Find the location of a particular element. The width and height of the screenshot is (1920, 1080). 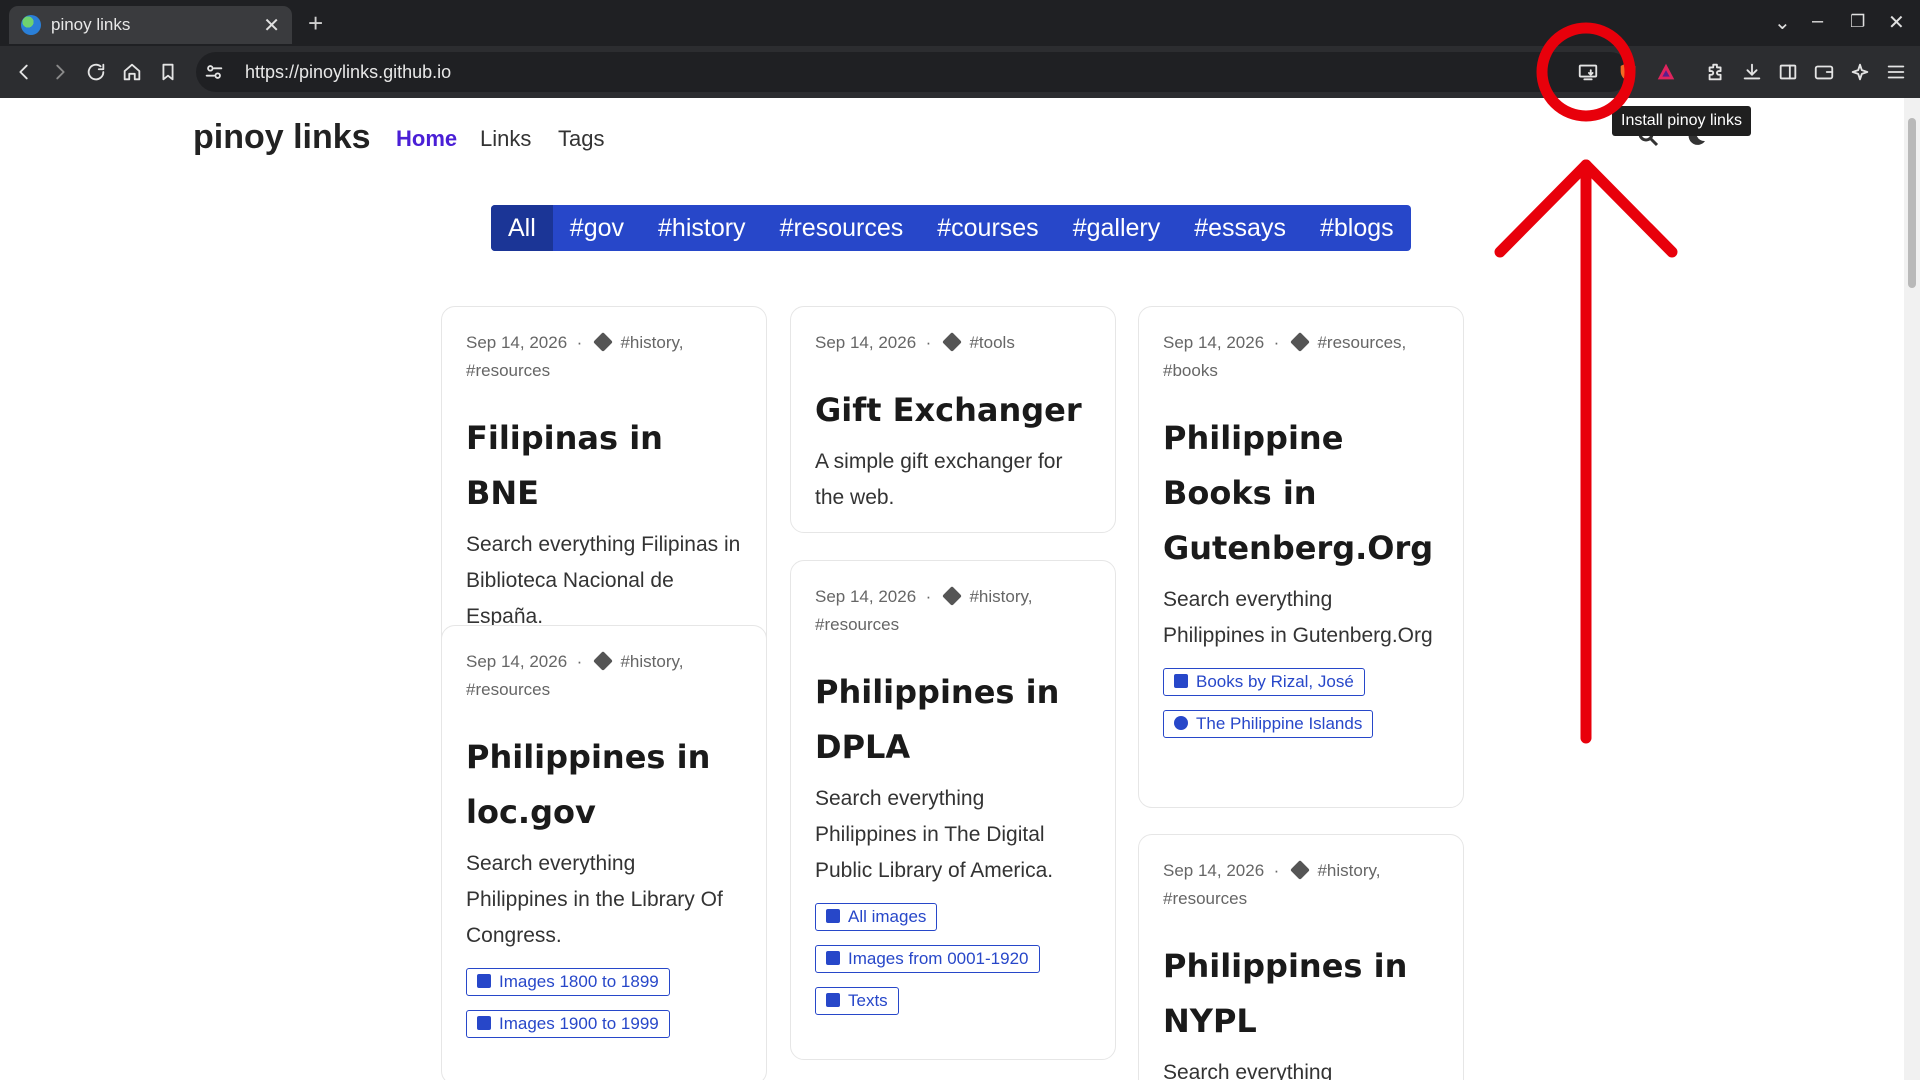

link-label: Images 1900 to 1999 is located at coordinates (579, 1023).